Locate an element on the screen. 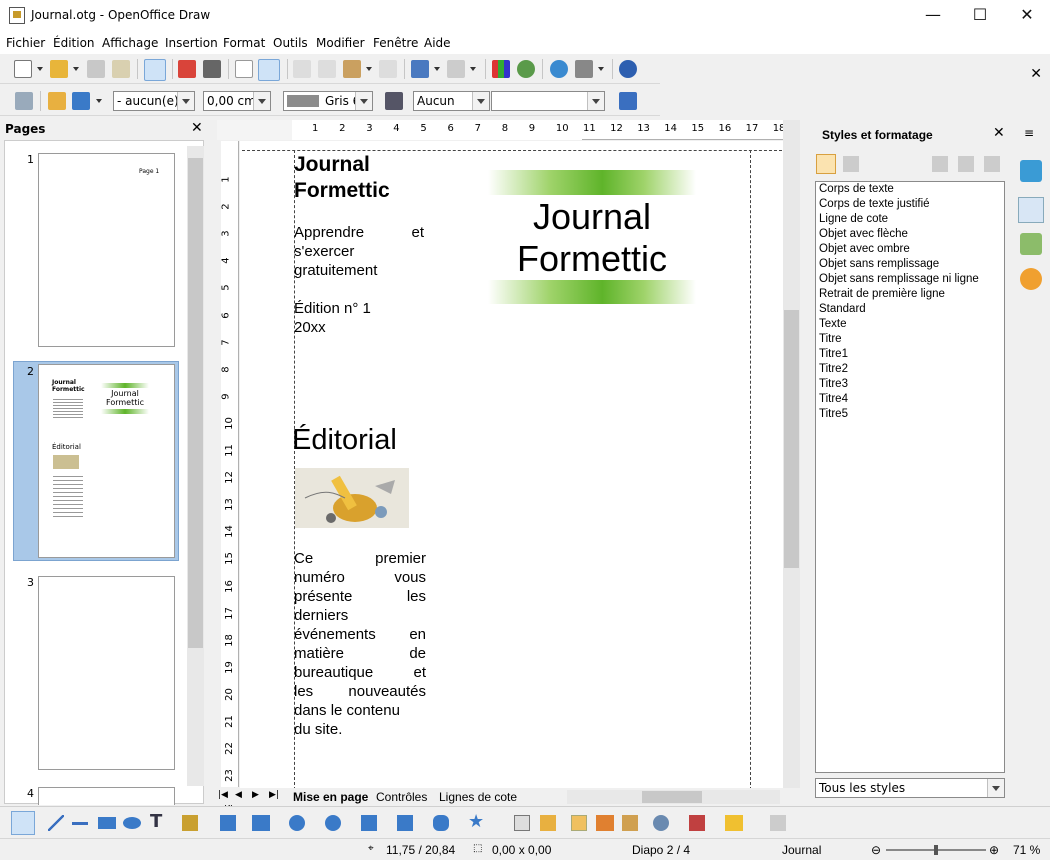  horizontal-ruler: 12345678910111213141516171819 is located at coordinates (515, 130).